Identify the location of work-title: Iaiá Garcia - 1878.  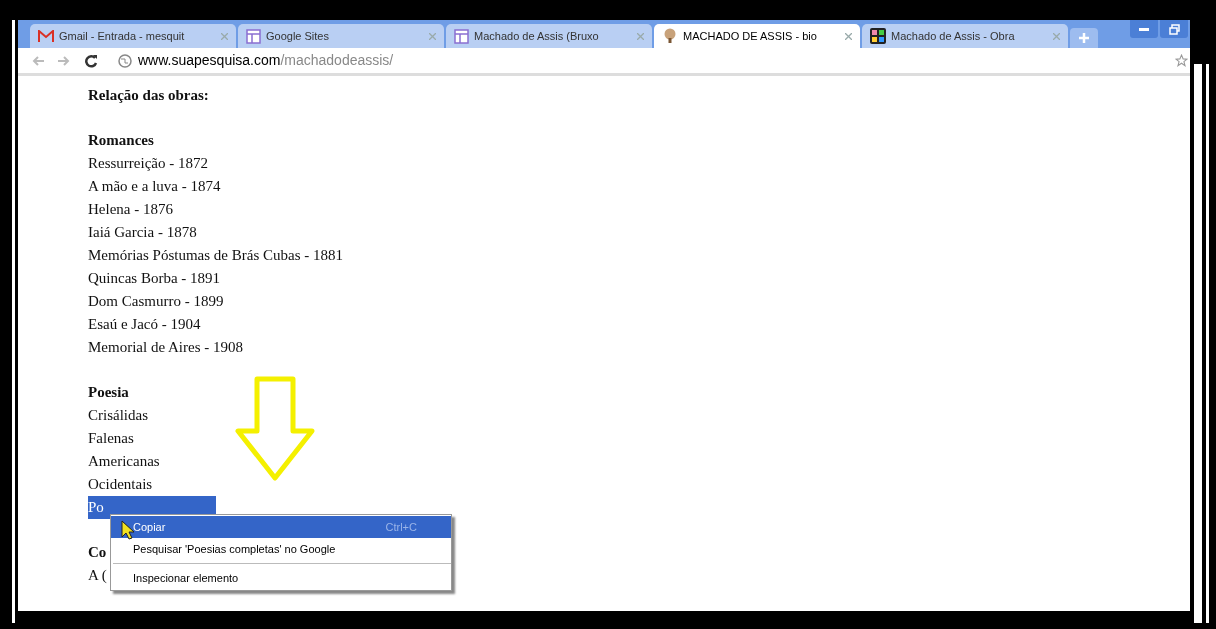
(142, 232).